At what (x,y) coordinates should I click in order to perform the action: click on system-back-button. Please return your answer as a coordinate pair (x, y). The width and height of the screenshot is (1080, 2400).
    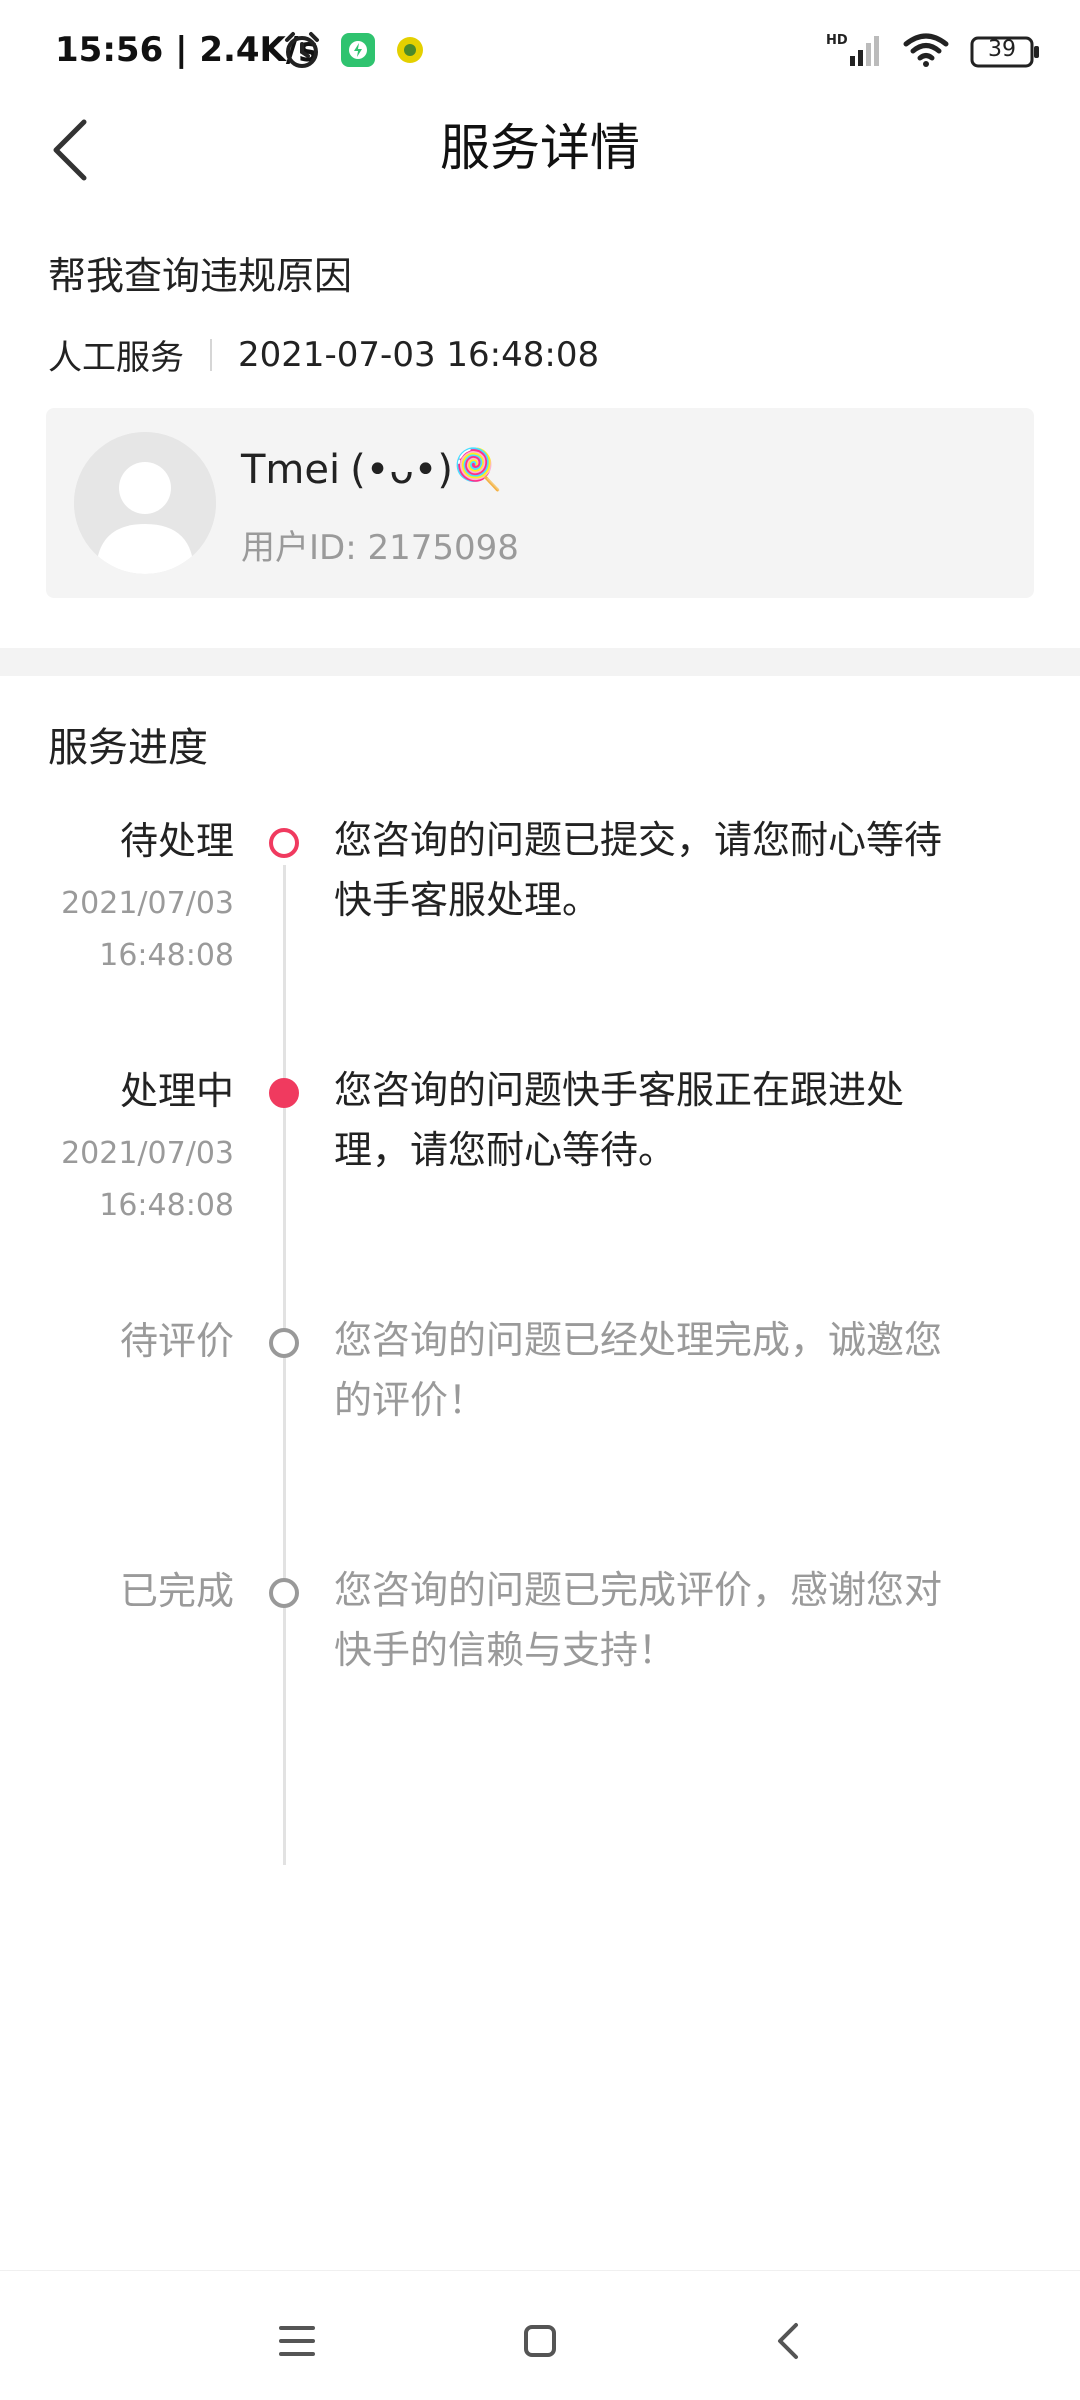
    Looking at the image, I should click on (788, 2341).